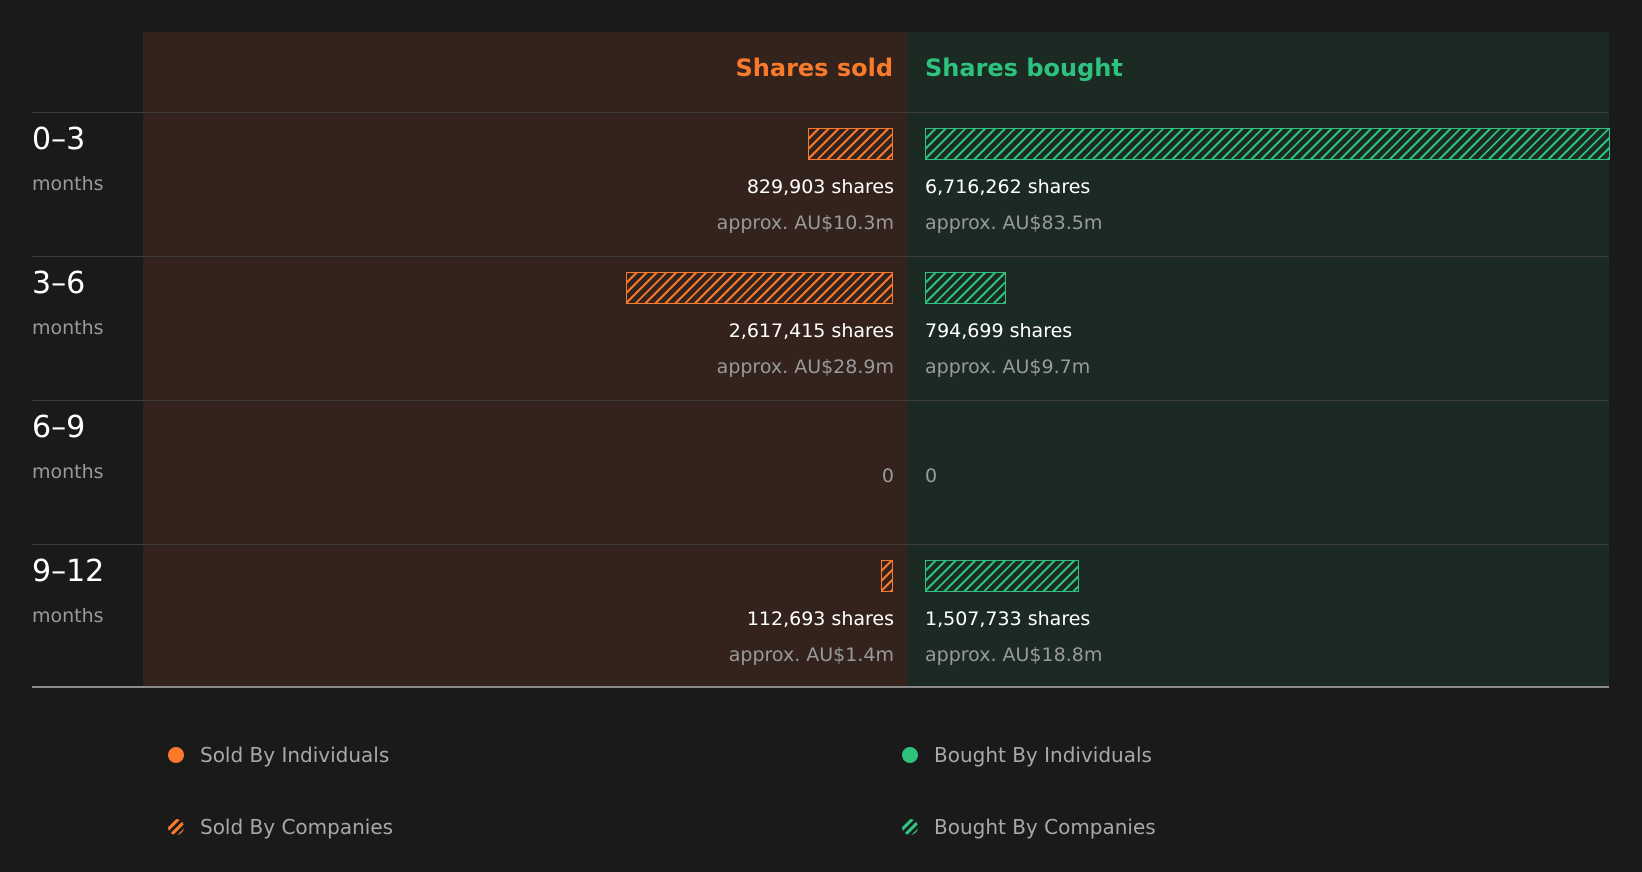 This screenshot has width=1642, height=872. I want to click on legend-item-bought-companies: Bought By Companies, so click(1029, 827).